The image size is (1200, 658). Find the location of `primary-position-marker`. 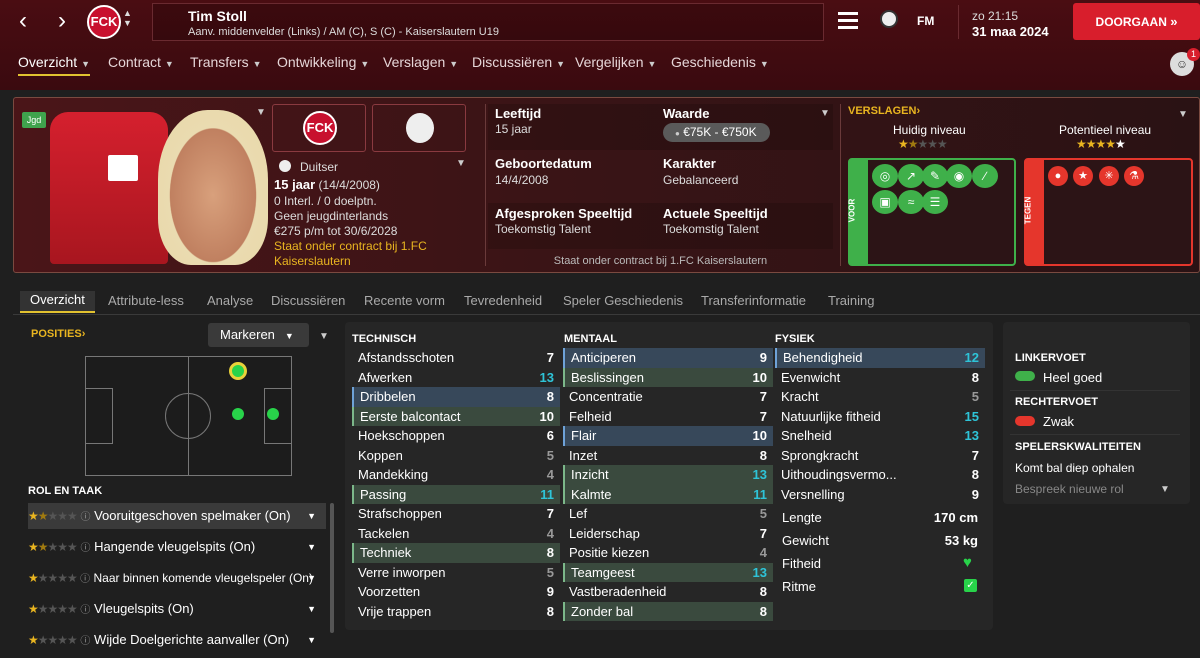

primary-position-marker is located at coordinates (238, 371).